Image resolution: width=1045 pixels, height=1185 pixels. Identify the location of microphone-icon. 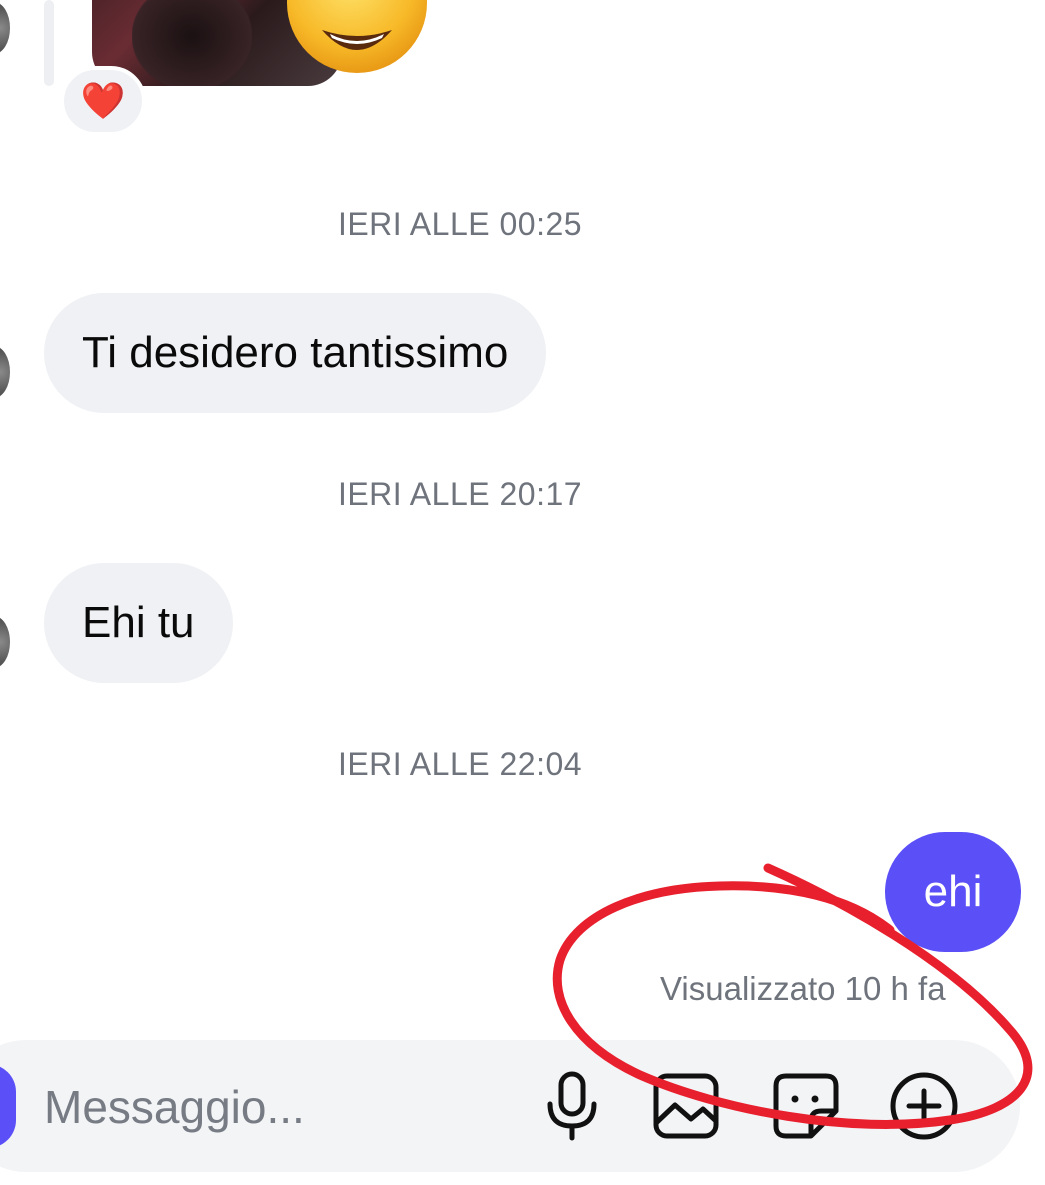
(572, 1106).